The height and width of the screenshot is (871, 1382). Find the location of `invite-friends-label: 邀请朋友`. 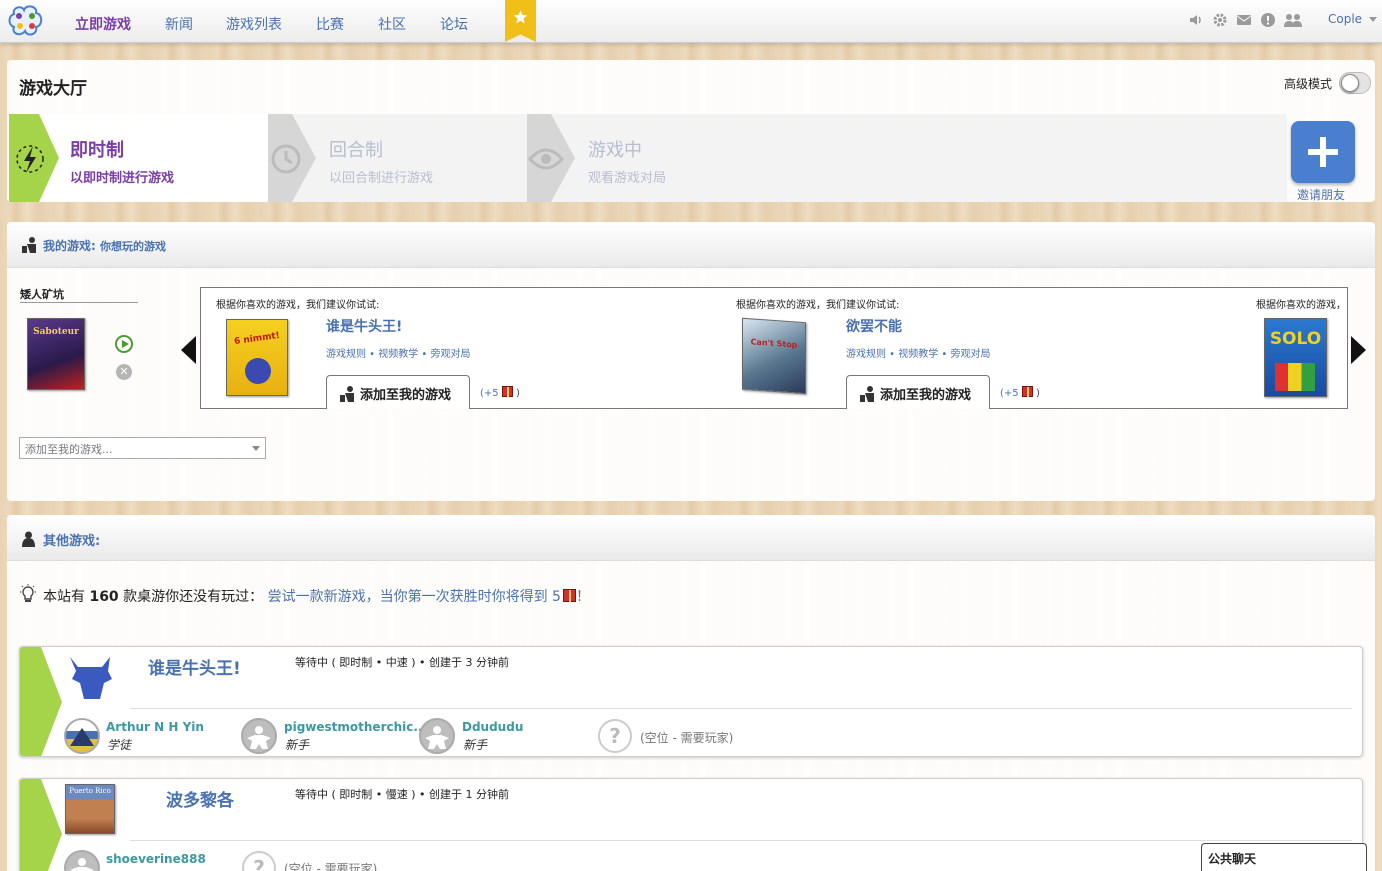

invite-friends-label: 邀请朋友 is located at coordinates (1321, 194).